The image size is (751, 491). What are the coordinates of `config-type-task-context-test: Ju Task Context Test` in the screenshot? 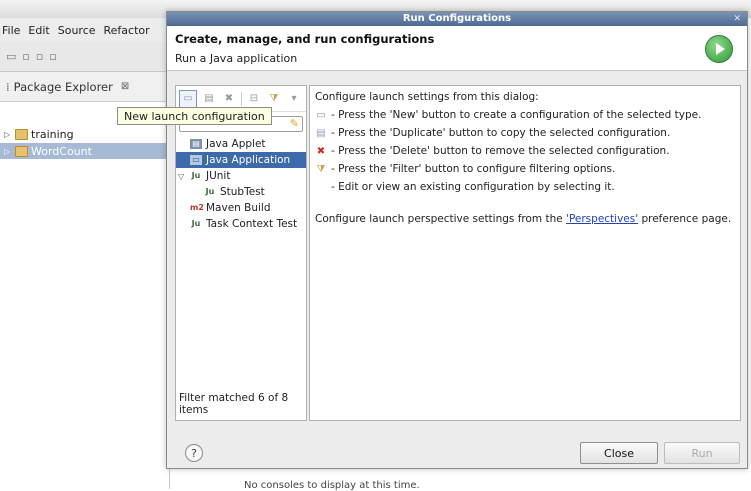 It's located at (241, 224).